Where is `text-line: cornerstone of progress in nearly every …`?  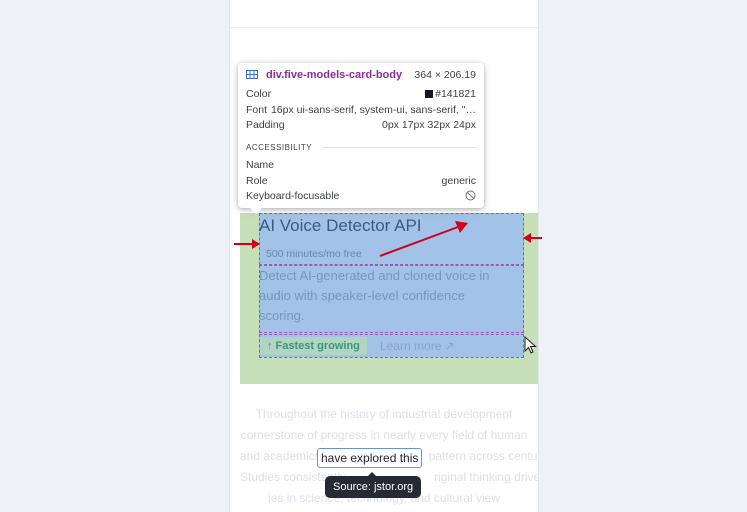 text-line: cornerstone of progress in nearly every … is located at coordinates (384, 435).